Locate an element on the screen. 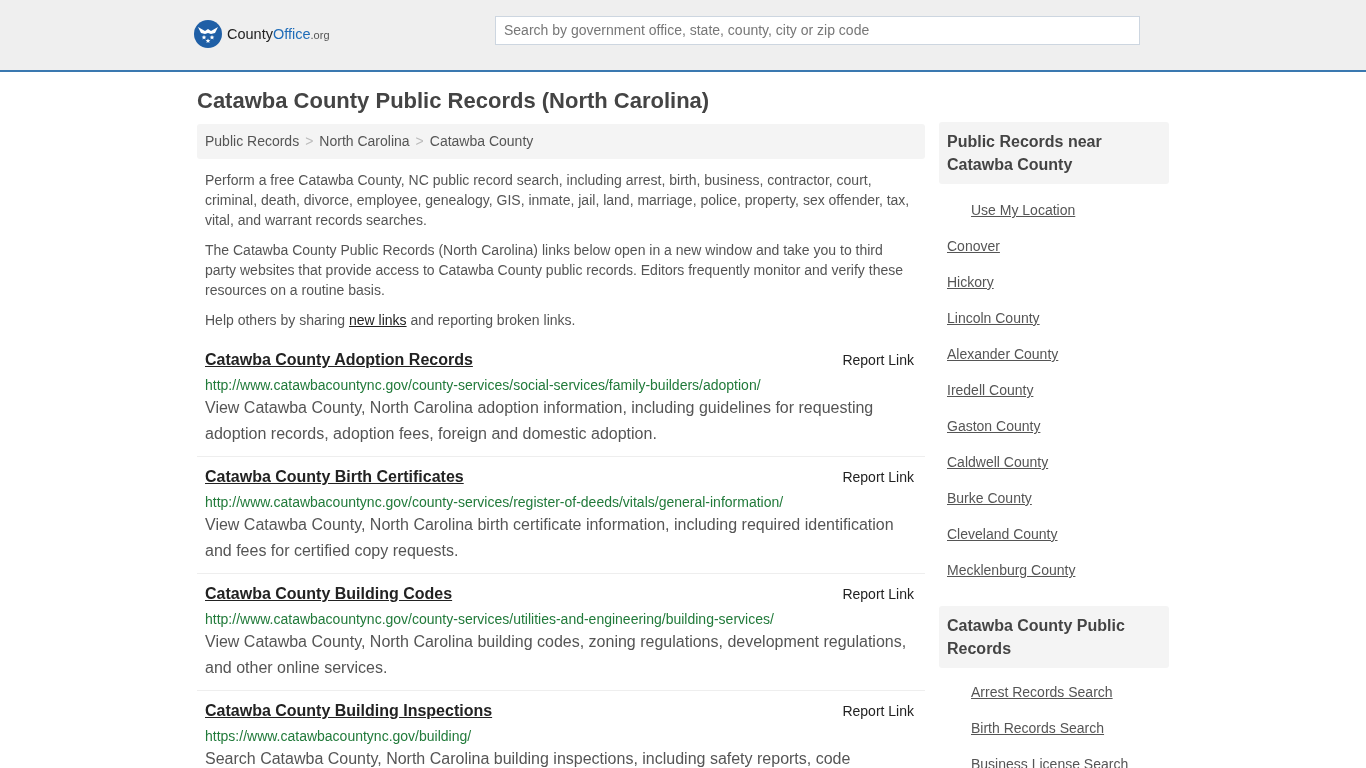  record-description: View Catawba County, North Carolina adoption information, including guidelines for requesting adoption records, adoption fees, foreign and domestic adoption. is located at coordinates (540, 421).